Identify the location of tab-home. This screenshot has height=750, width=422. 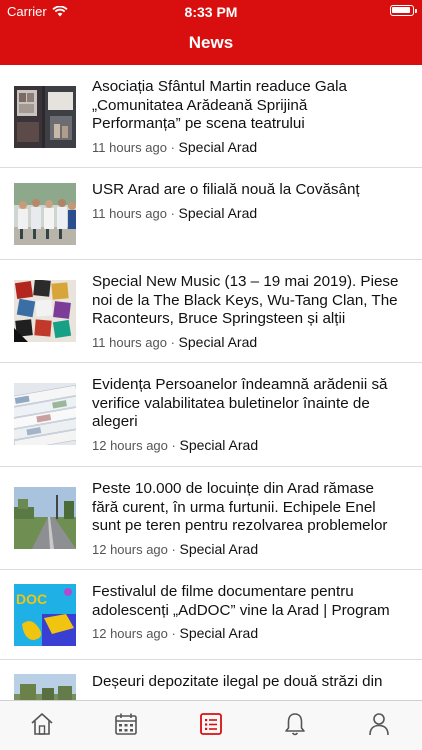
(42, 724).